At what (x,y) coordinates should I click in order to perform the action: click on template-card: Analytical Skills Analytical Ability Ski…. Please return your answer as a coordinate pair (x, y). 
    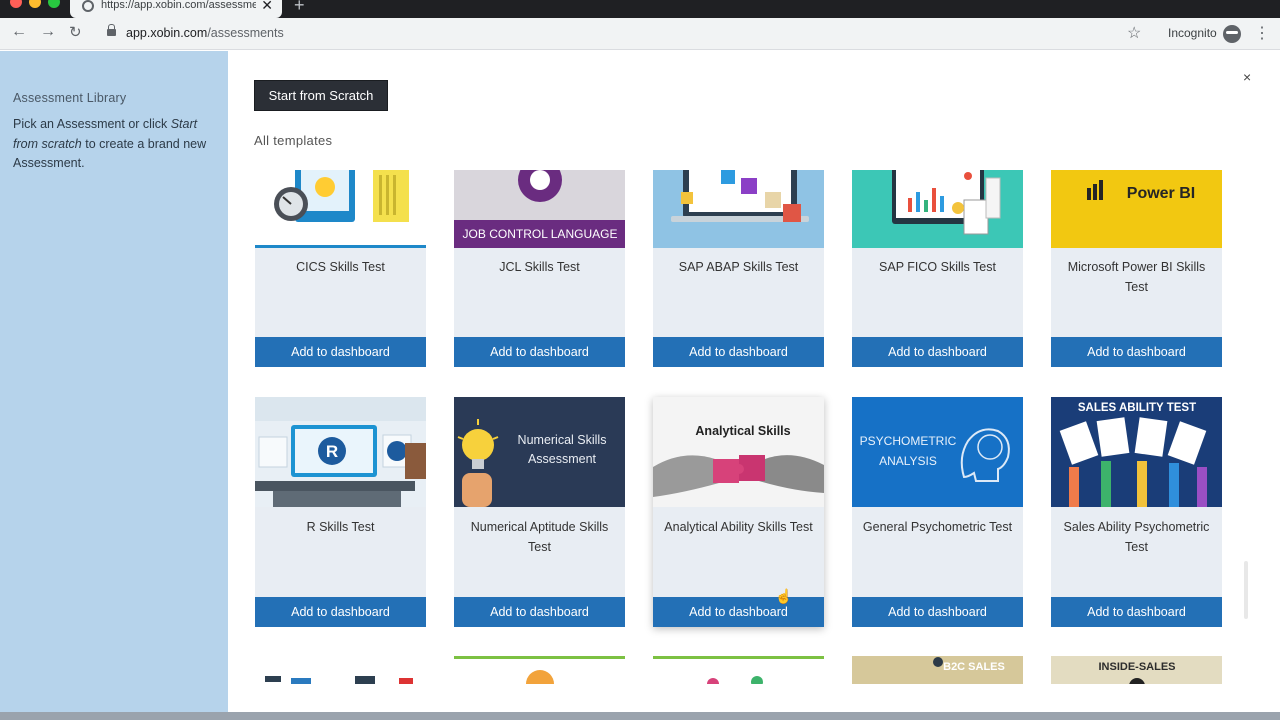
    Looking at the image, I should click on (738, 512).